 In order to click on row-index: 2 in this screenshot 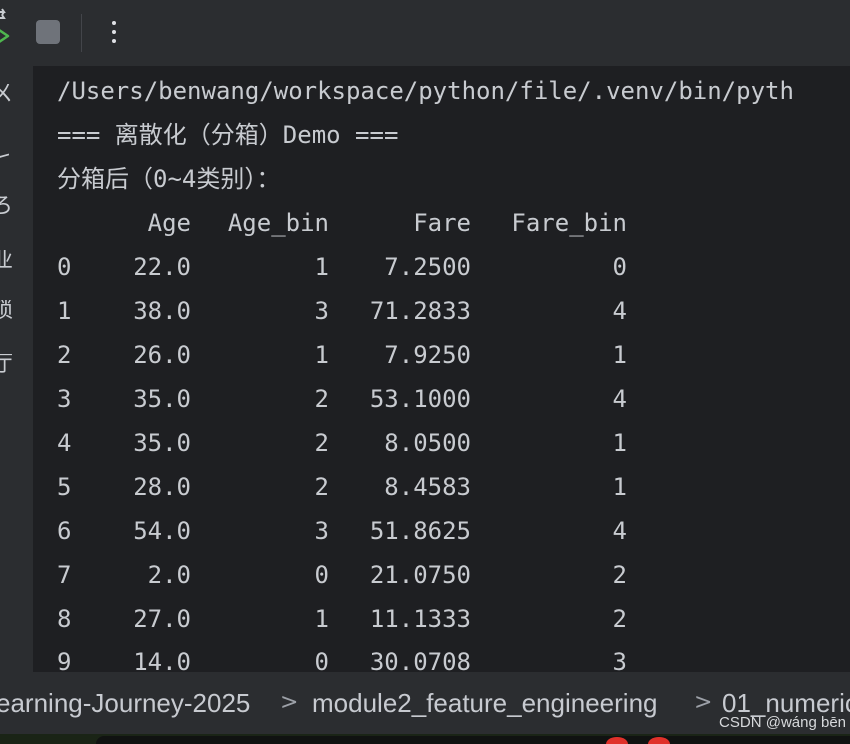, I will do `click(64, 355)`.